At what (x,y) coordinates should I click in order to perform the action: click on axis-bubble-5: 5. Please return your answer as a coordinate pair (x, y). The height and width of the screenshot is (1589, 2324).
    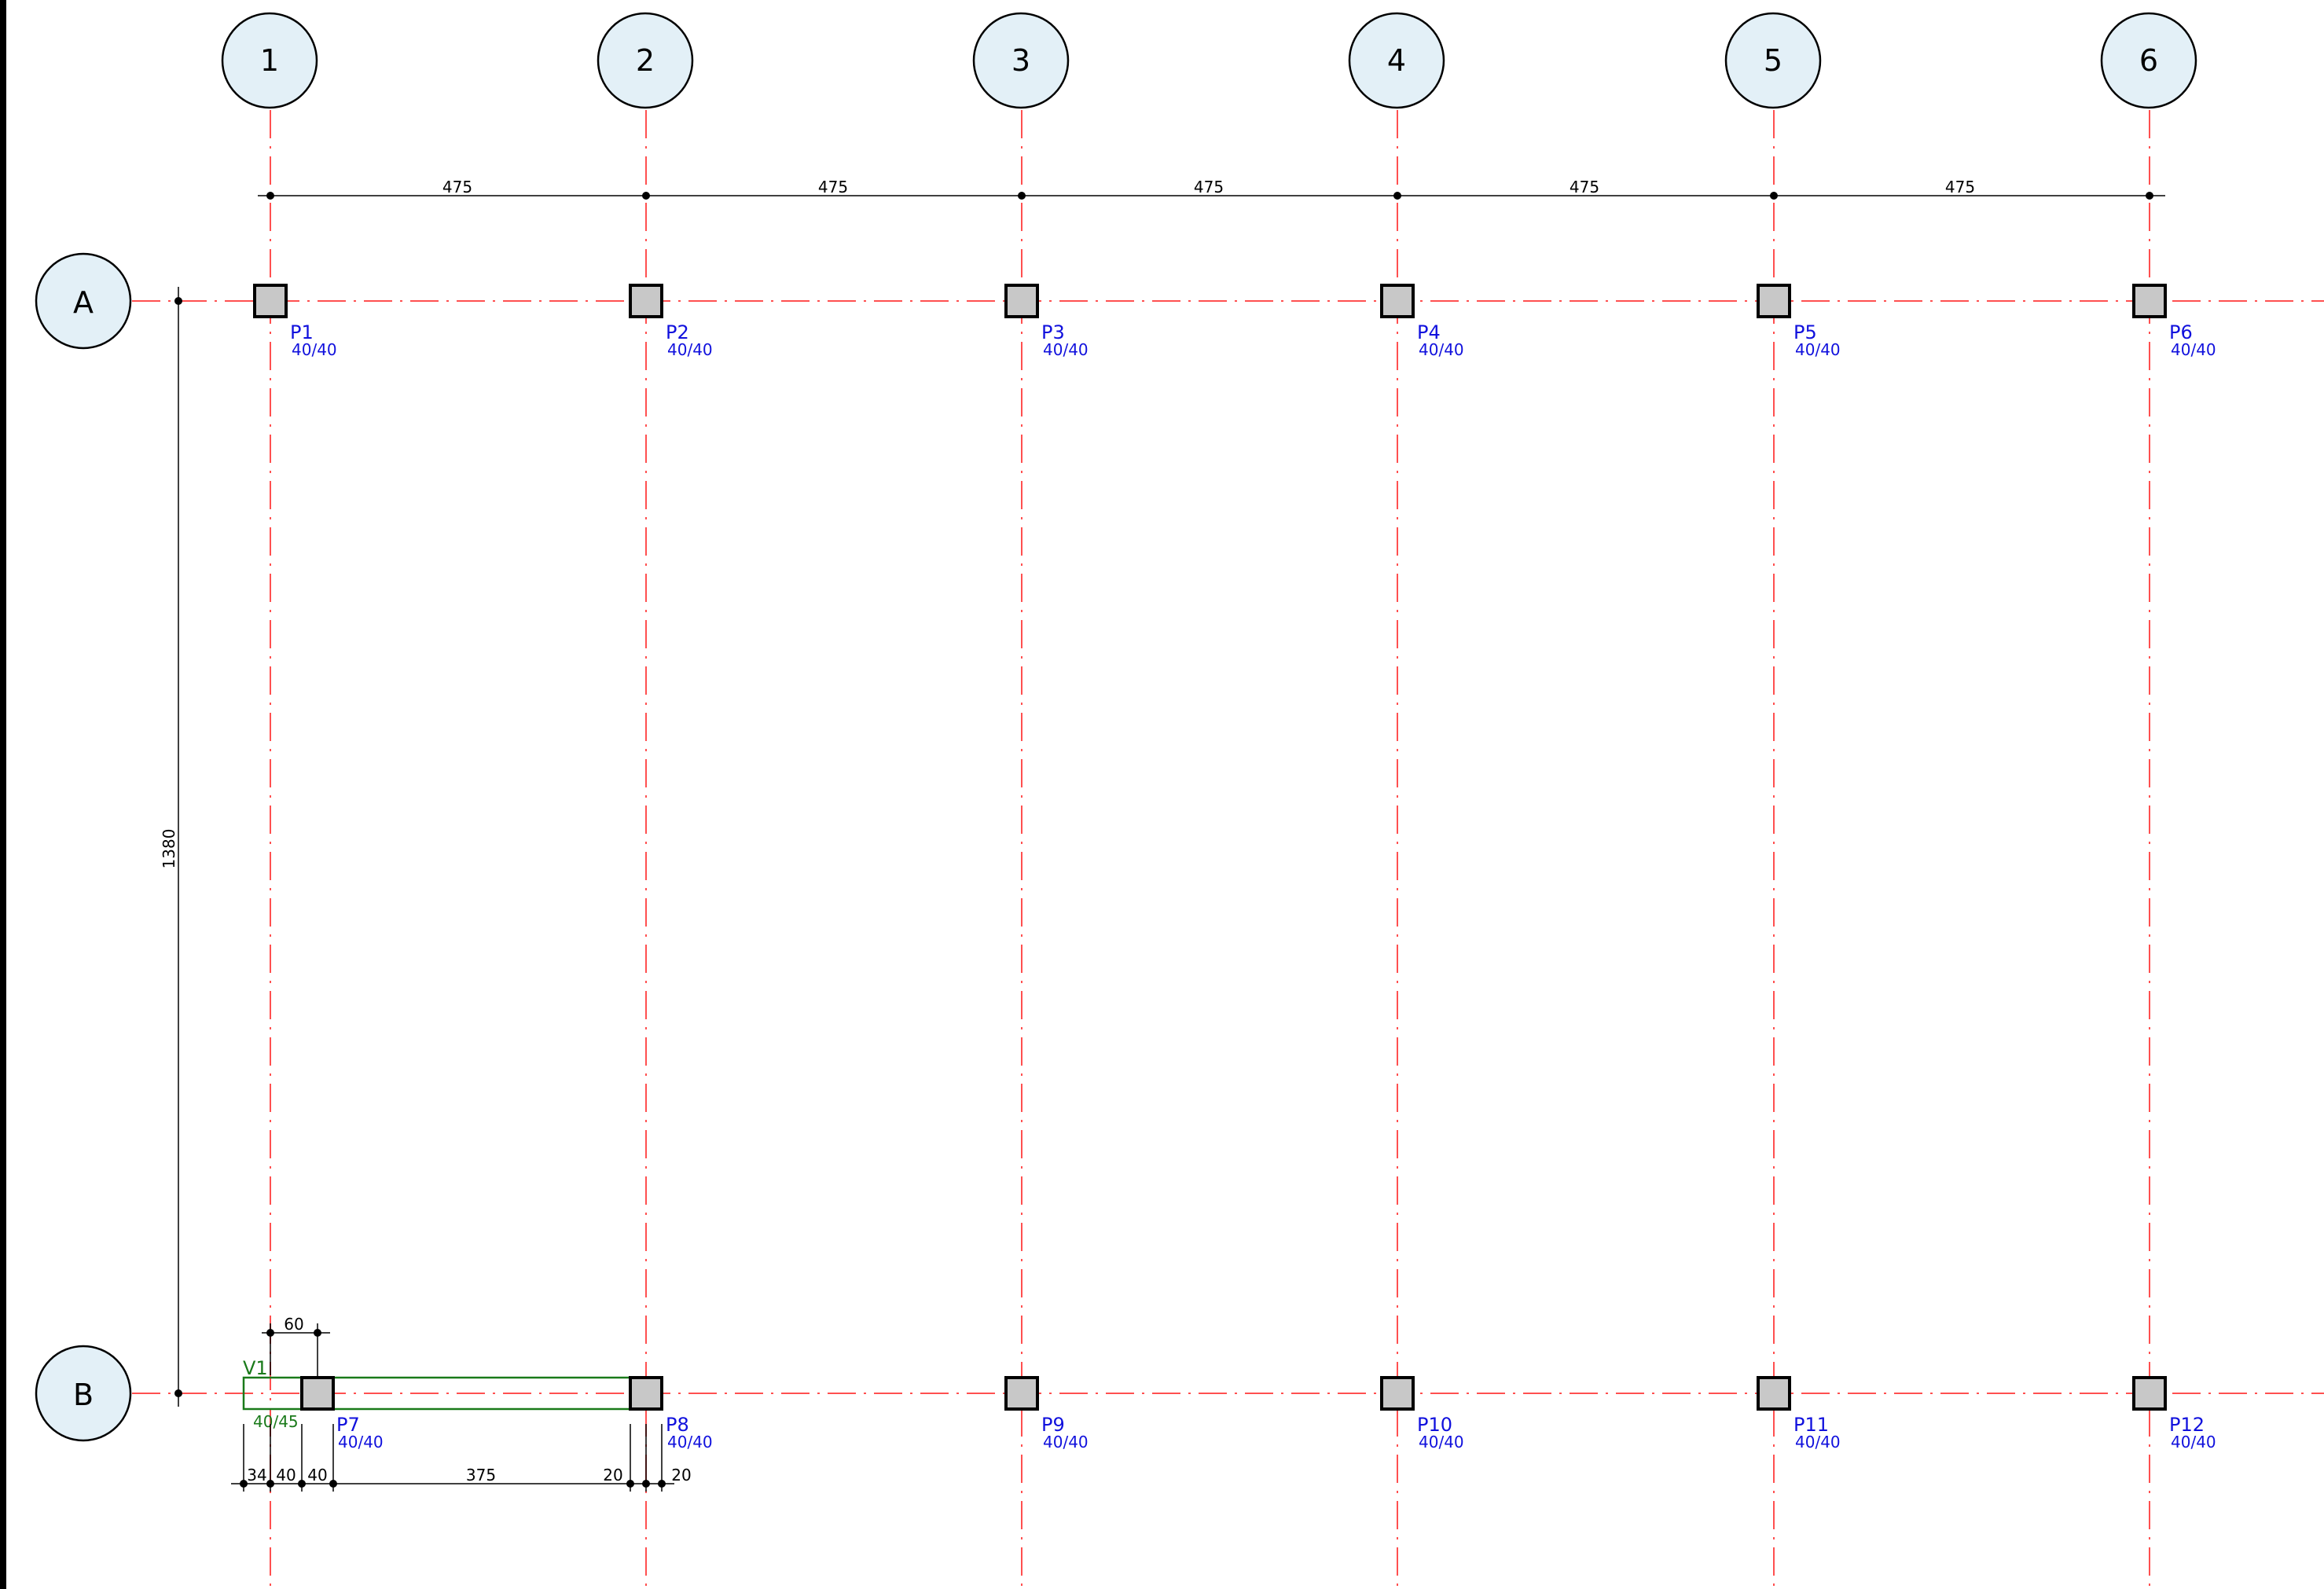
    Looking at the image, I should click on (1773, 60).